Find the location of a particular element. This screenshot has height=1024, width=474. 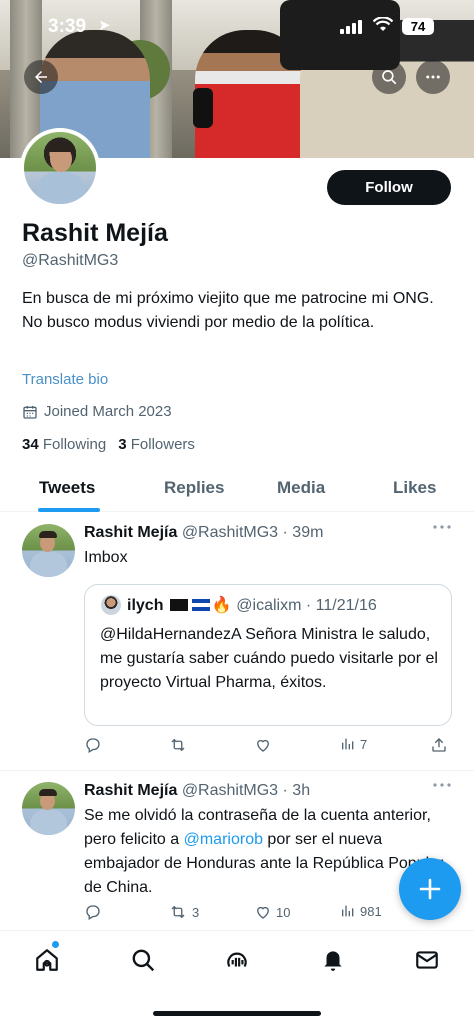

followers-link: 3 Followers is located at coordinates (156, 444).